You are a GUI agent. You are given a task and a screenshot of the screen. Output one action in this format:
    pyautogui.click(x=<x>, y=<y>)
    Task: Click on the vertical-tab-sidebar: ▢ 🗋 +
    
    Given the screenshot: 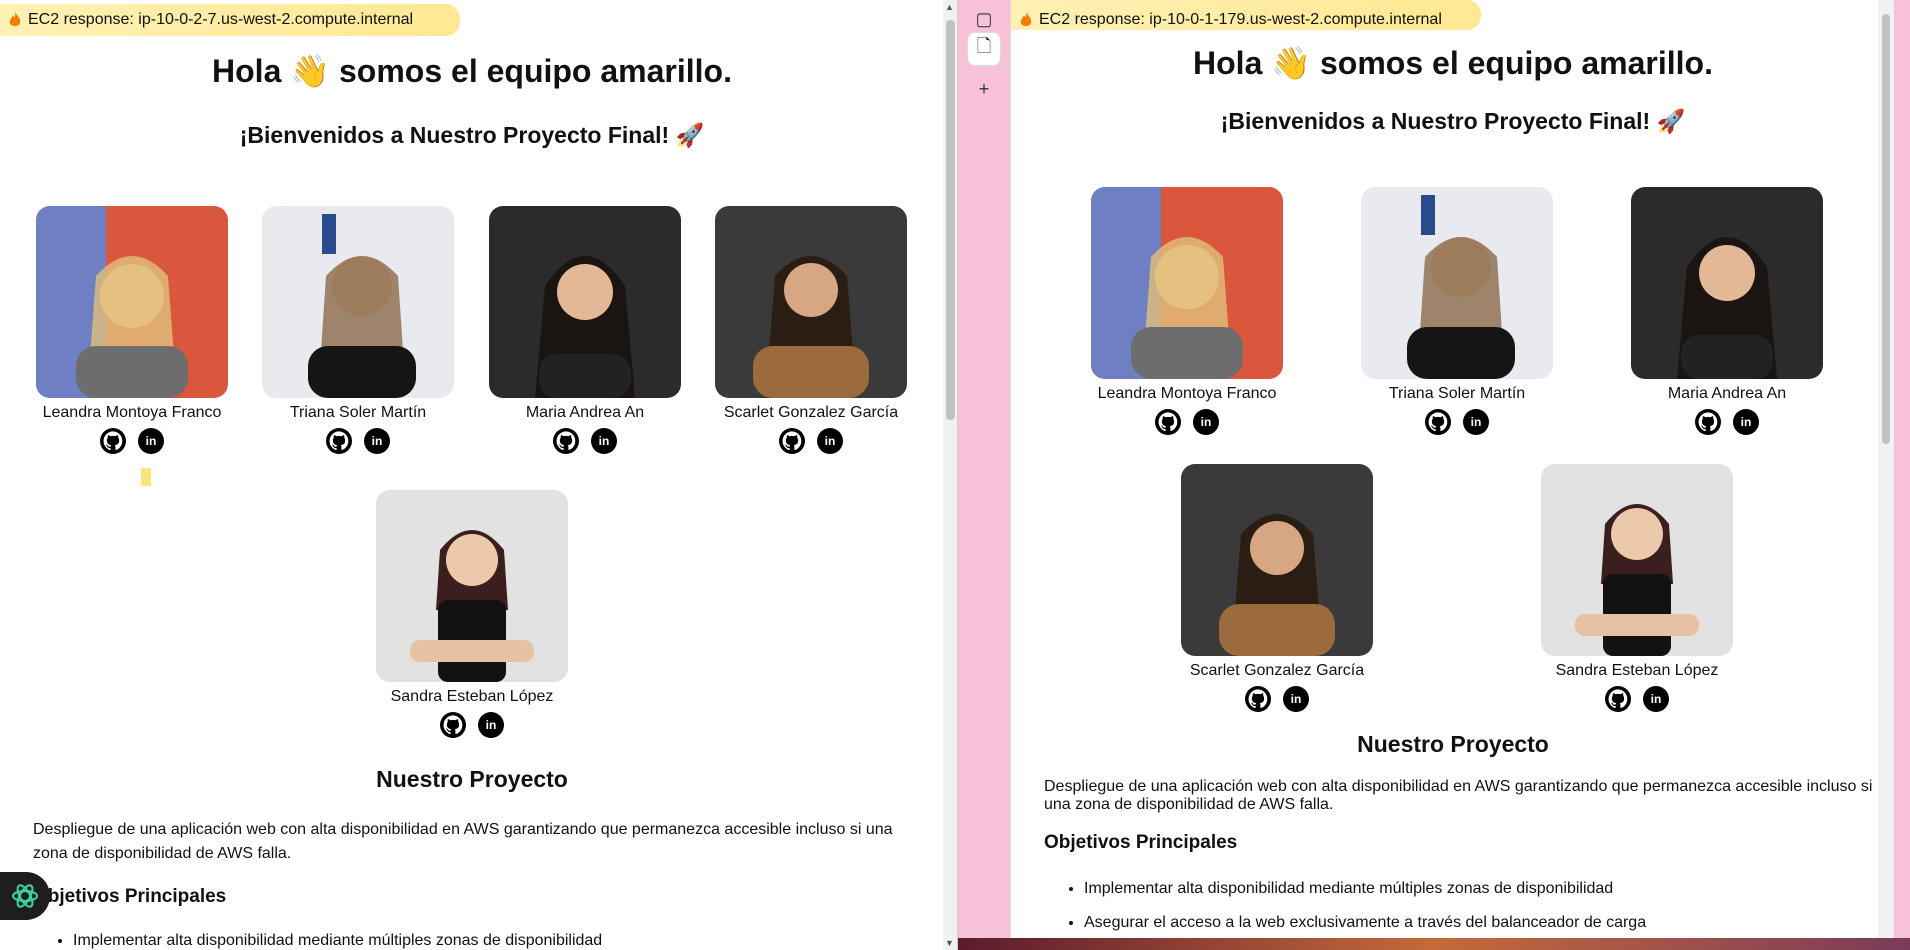 What is the action you would take?
    pyautogui.click(x=984, y=475)
    